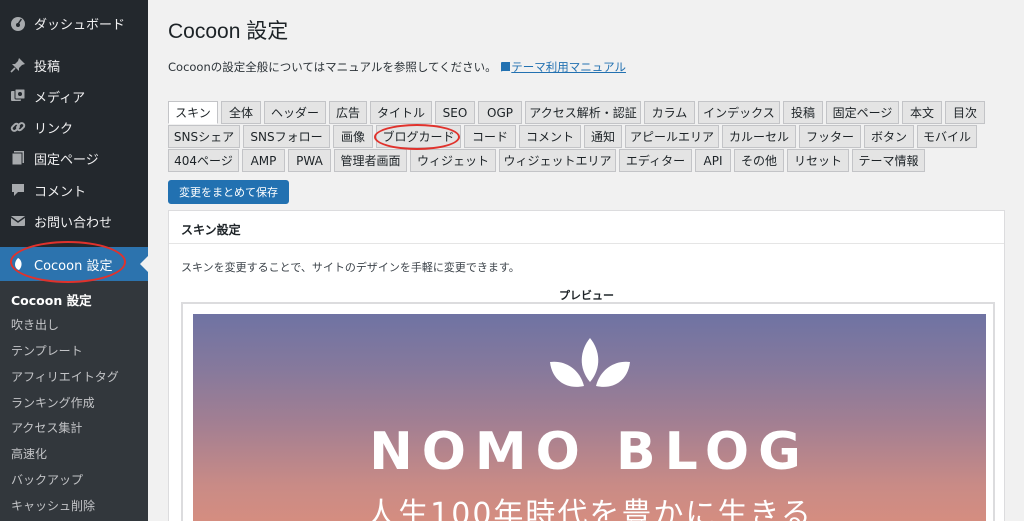 The width and height of the screenshot is (1024, 521). Describe the element at coordinates (713, 160) in the screenshot. I see `tab-api: API` at that location.